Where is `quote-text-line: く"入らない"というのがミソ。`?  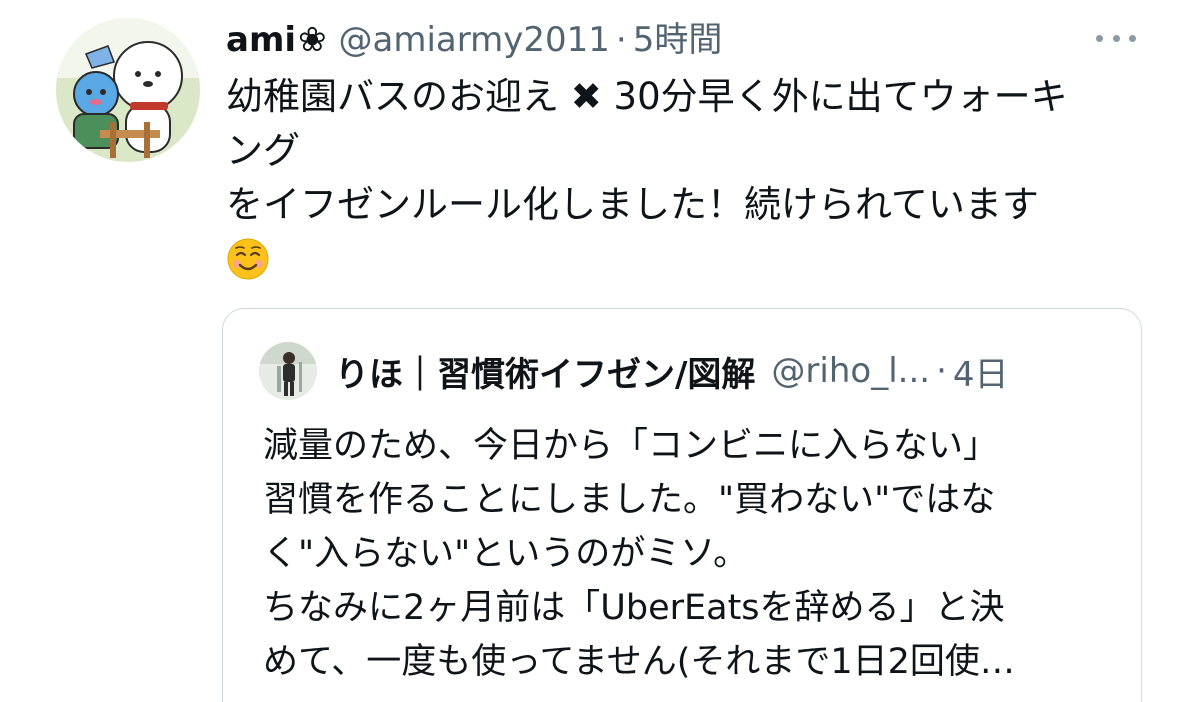
quote-text-line: く"入らない"というのがミソ。 is located at coordinates (506, 554).